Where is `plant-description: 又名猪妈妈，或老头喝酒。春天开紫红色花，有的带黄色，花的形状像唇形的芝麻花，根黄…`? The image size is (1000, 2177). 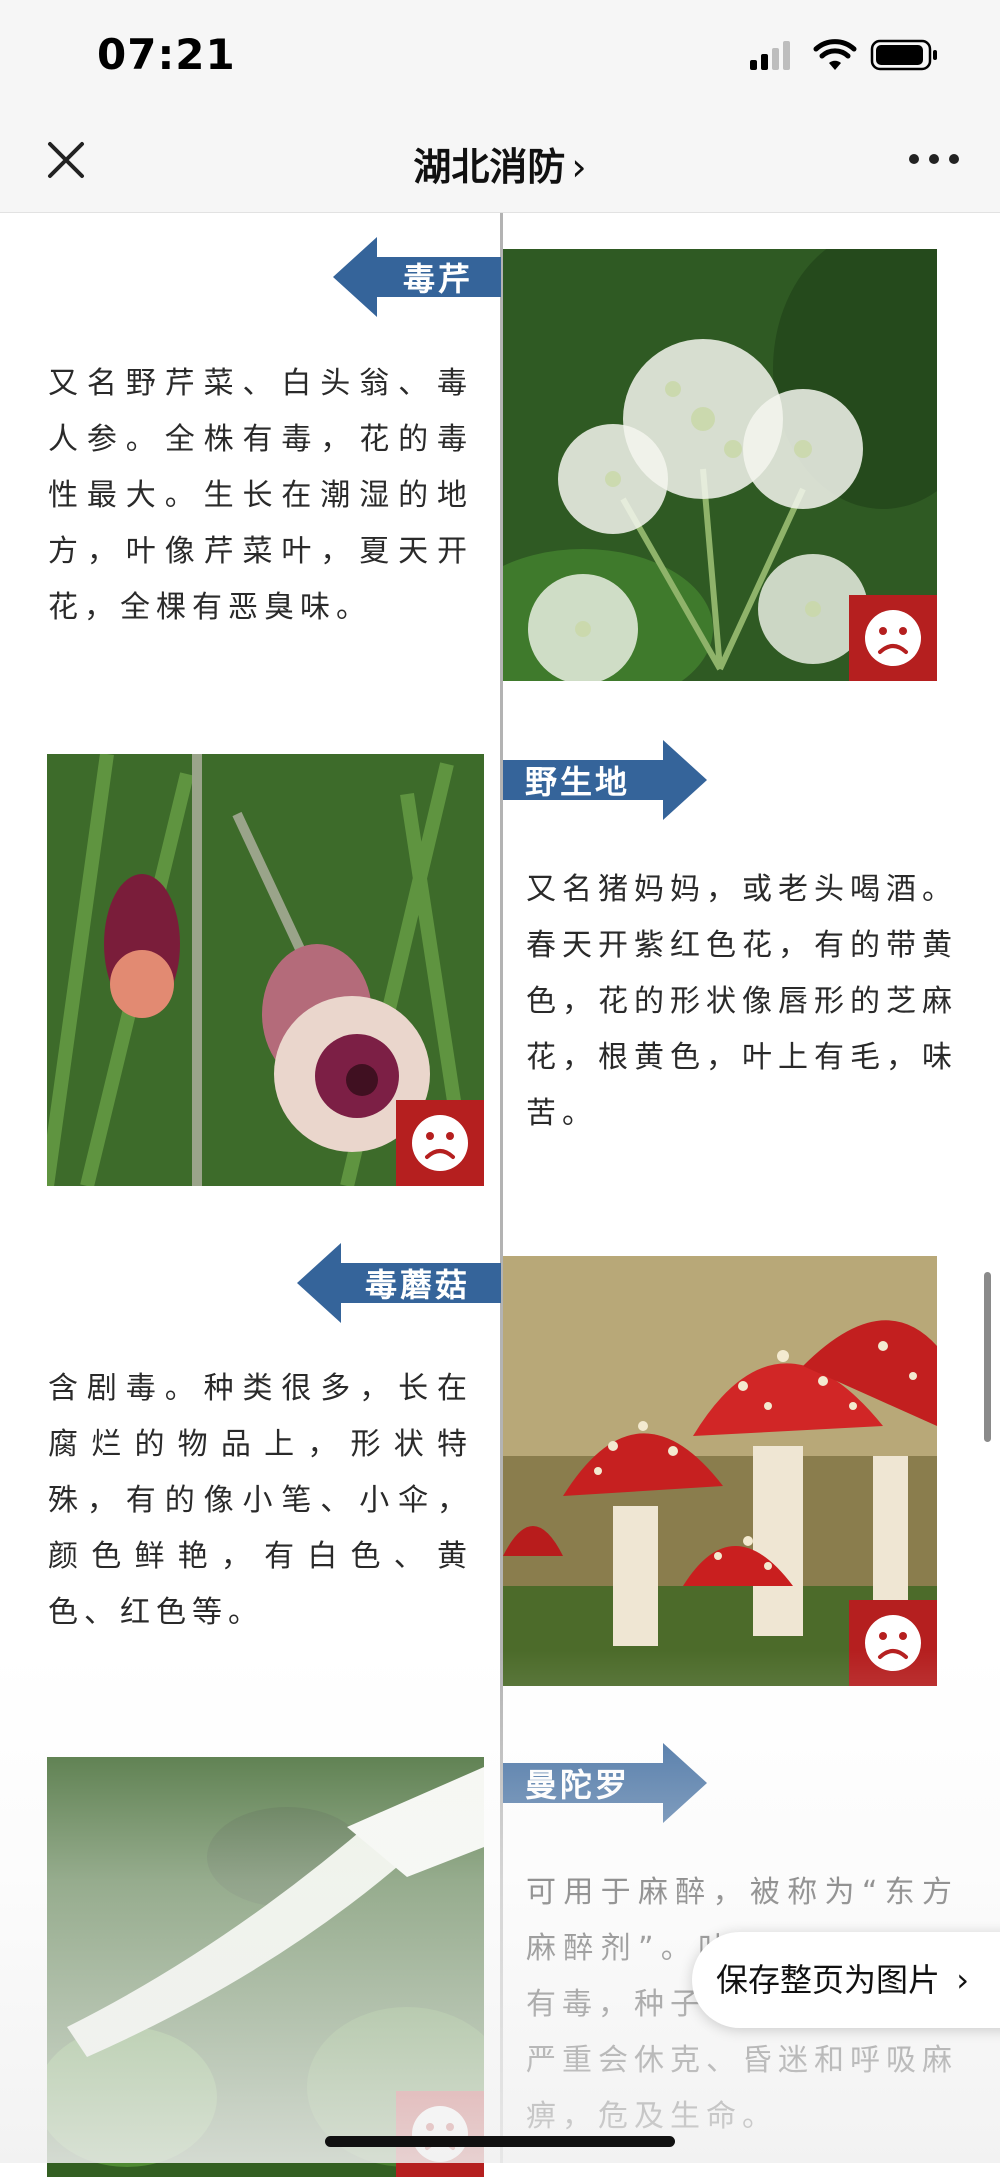
plant-description: 又名猪妈妈，或老头喝酒。春天开紫红色花，有的带黄色，花的形状像唇形的芝麻花，根黄… is located at coordinates (742, 1001).